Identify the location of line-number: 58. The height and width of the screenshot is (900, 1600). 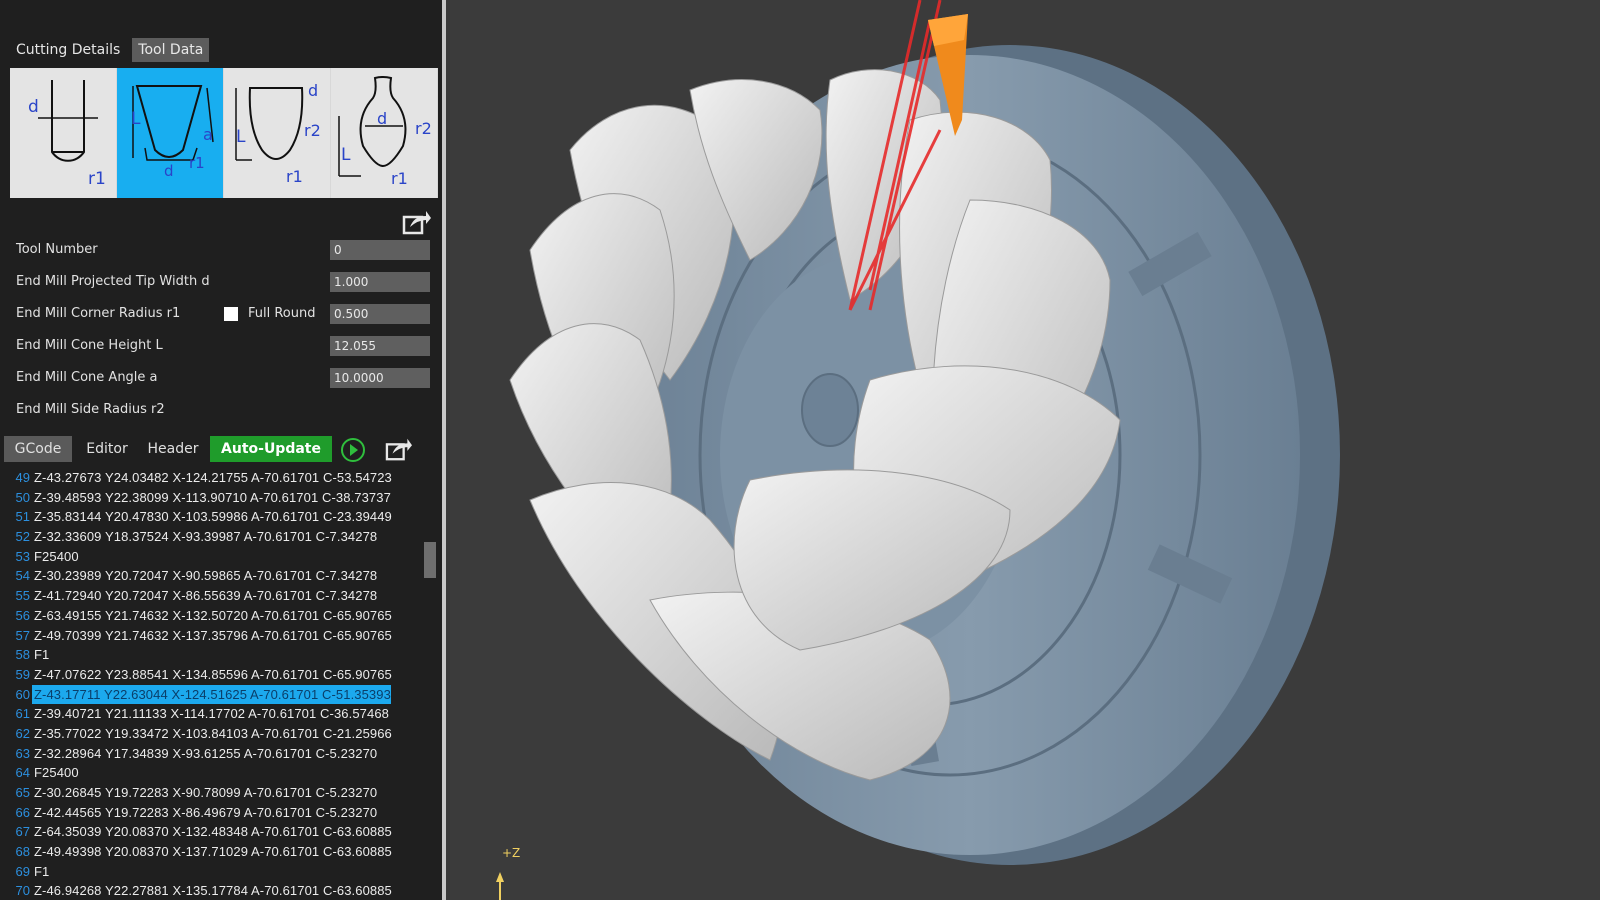
(22, 655).